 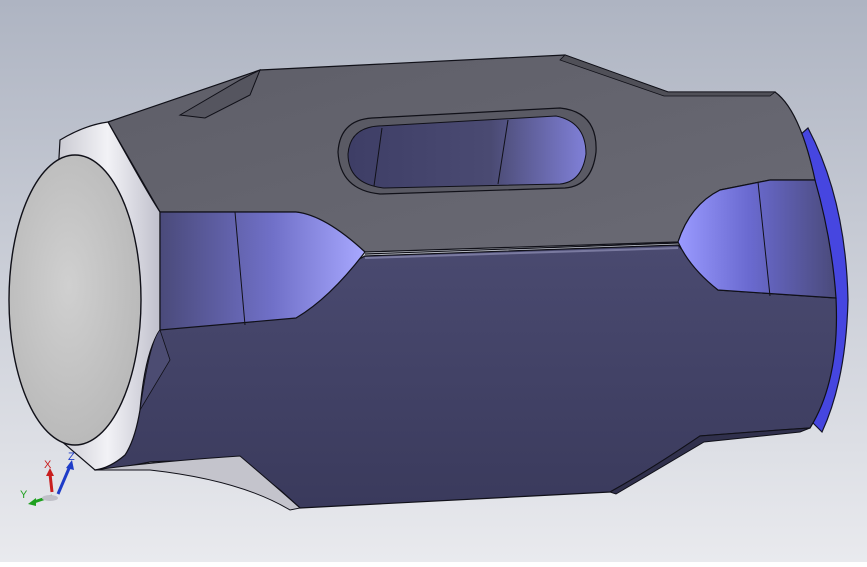 What do you see at coordinates (50, 498) in the screenshot?
I see `triad-origin` at bounding box center [50, 498].